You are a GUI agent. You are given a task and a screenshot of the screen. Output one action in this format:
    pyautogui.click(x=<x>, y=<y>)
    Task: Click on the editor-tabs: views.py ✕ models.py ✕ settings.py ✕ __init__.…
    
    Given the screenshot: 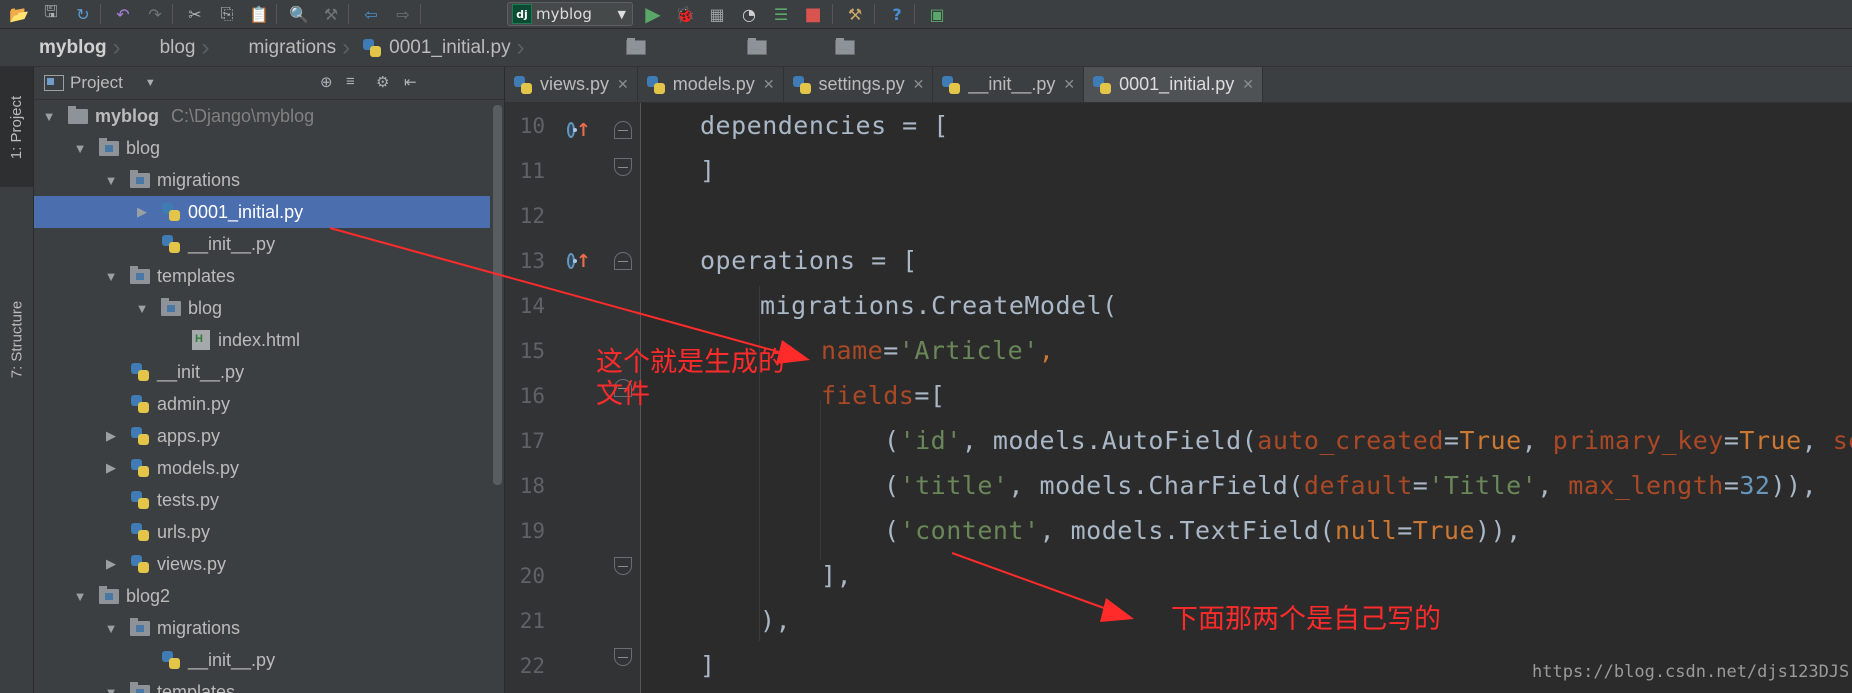 What is the action you would take?
    pyautogui.click(x=1178, y=85)
    